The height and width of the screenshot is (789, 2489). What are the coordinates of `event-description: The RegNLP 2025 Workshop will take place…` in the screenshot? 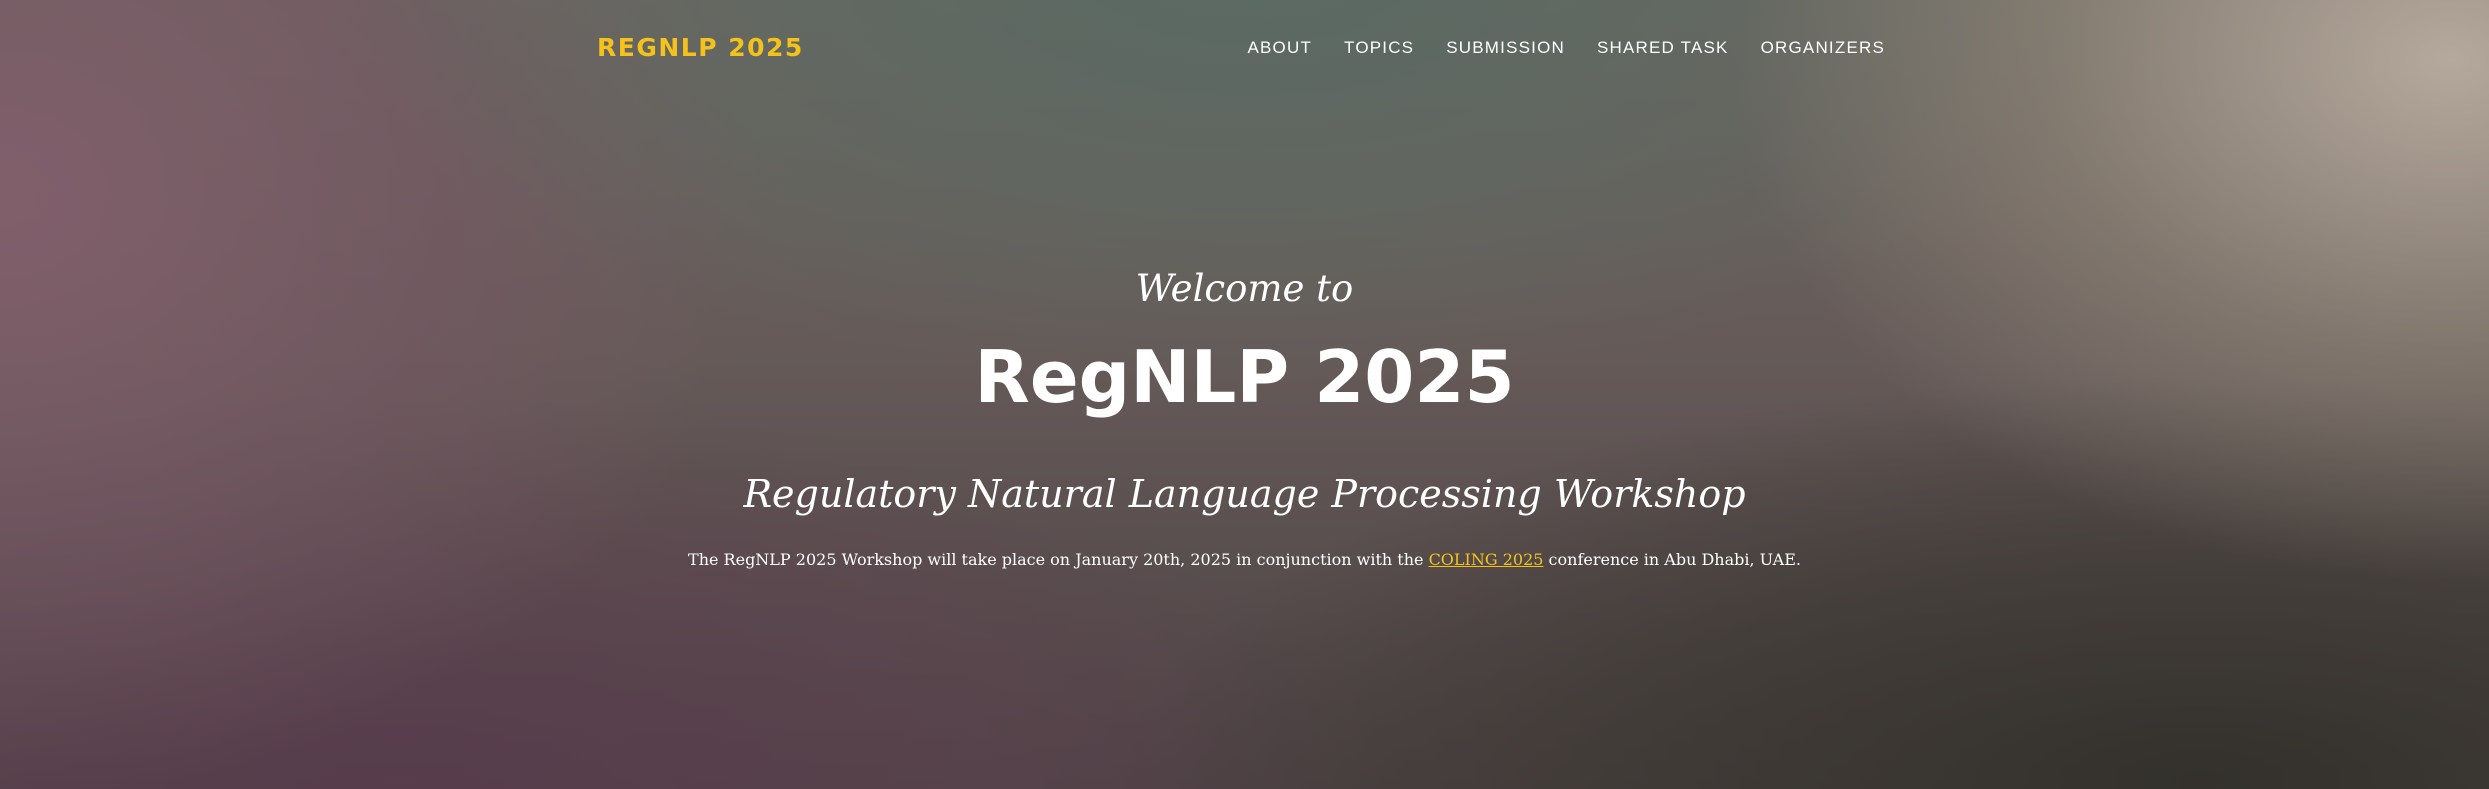 It's located at (1244, 560).